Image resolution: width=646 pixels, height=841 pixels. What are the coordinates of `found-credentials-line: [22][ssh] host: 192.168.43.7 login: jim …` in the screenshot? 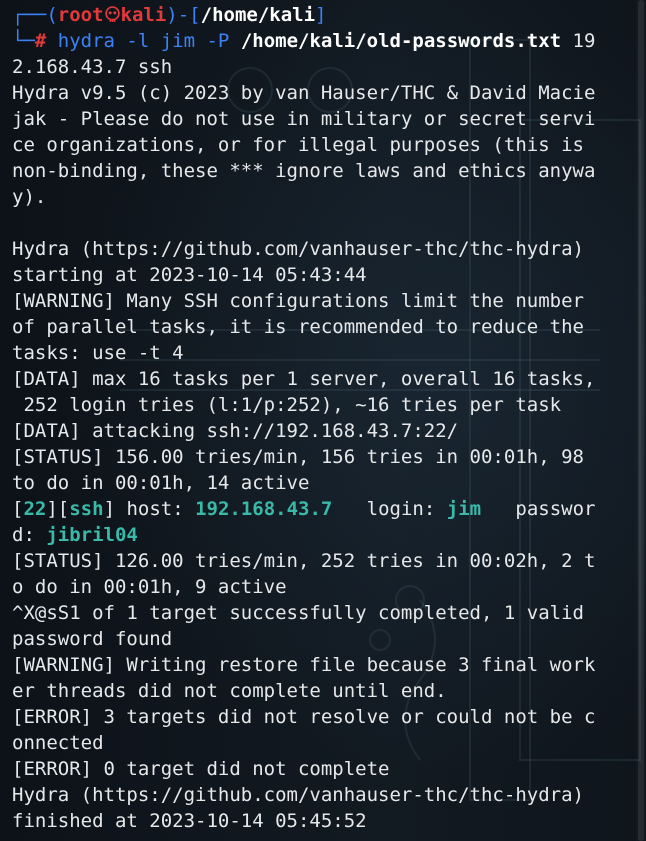 It's located at (323, 509).